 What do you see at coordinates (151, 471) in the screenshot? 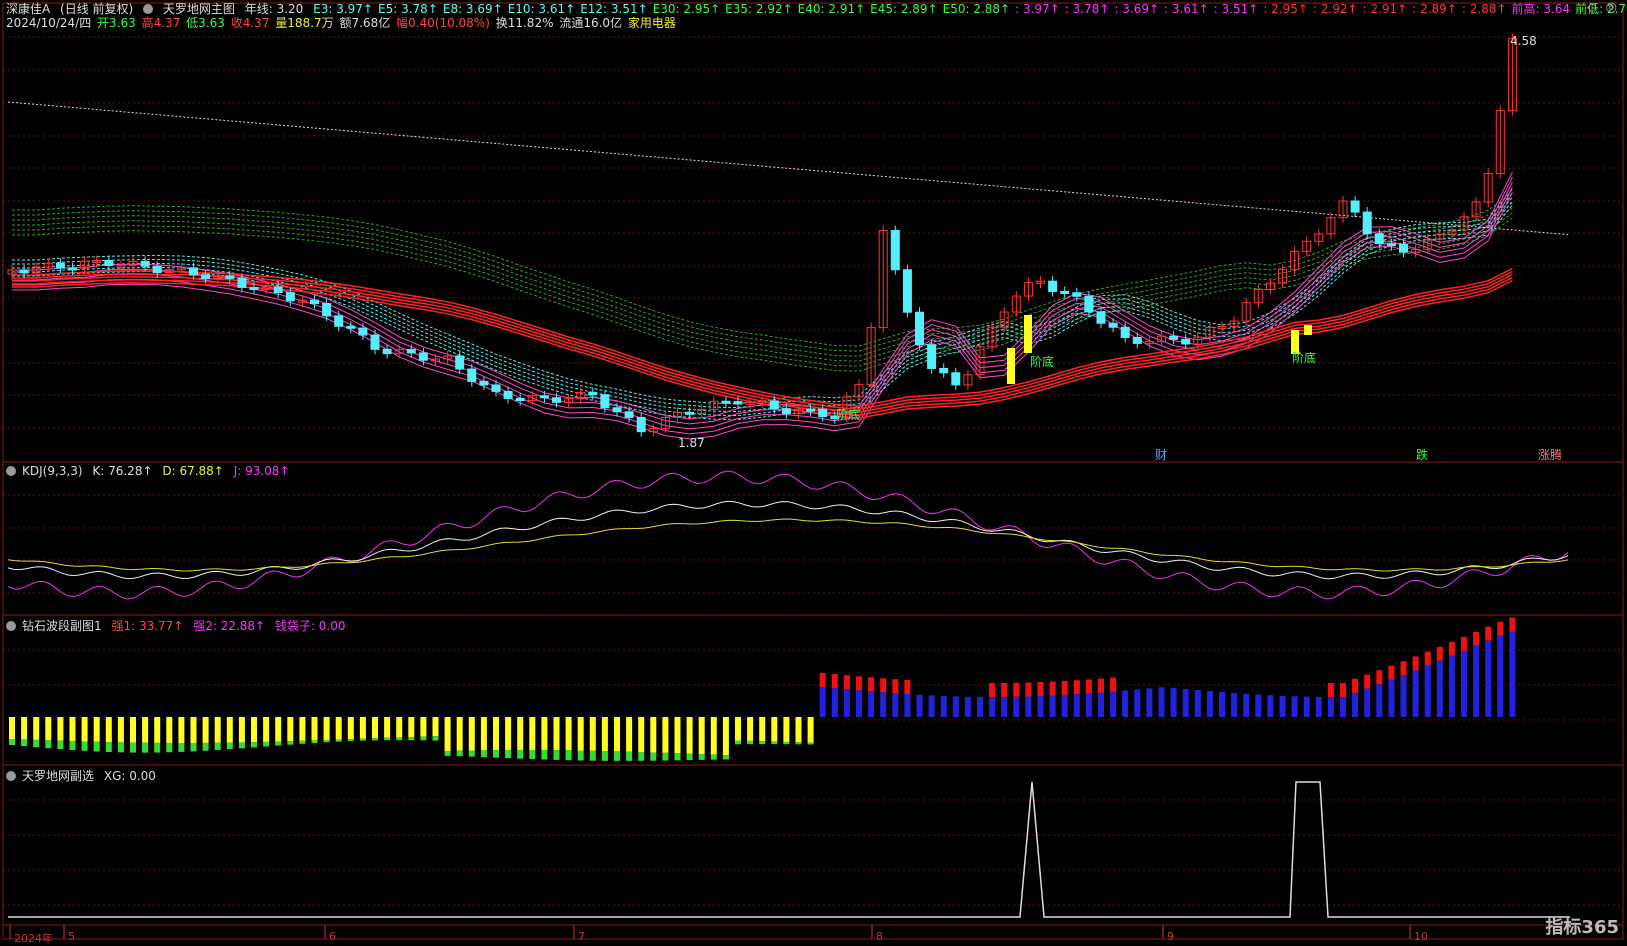
I see `kdj-title-row: KDJ(9,3,3) K: 76.28↑ D: 67.88↑ J: 93.08↑` at bounding box center [151, 471].